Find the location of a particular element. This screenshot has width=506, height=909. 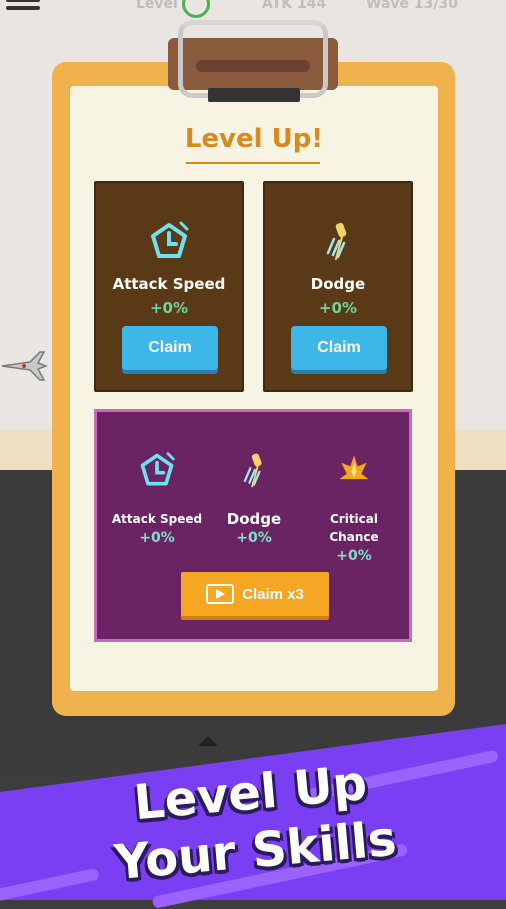

combo-skill-name: Critical Chance is located at coordinates (354, 528).